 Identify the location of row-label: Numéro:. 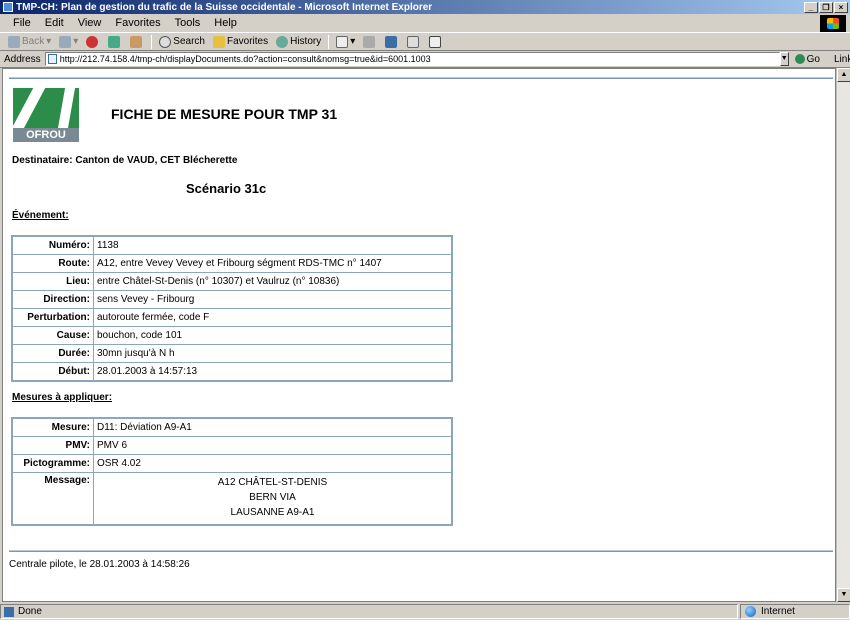
(53, 245).